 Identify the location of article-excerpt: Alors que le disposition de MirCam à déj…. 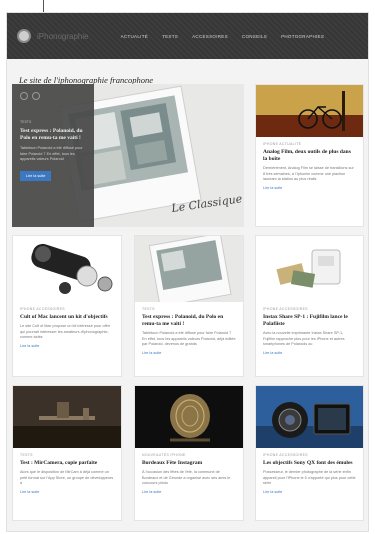
(67, 478).